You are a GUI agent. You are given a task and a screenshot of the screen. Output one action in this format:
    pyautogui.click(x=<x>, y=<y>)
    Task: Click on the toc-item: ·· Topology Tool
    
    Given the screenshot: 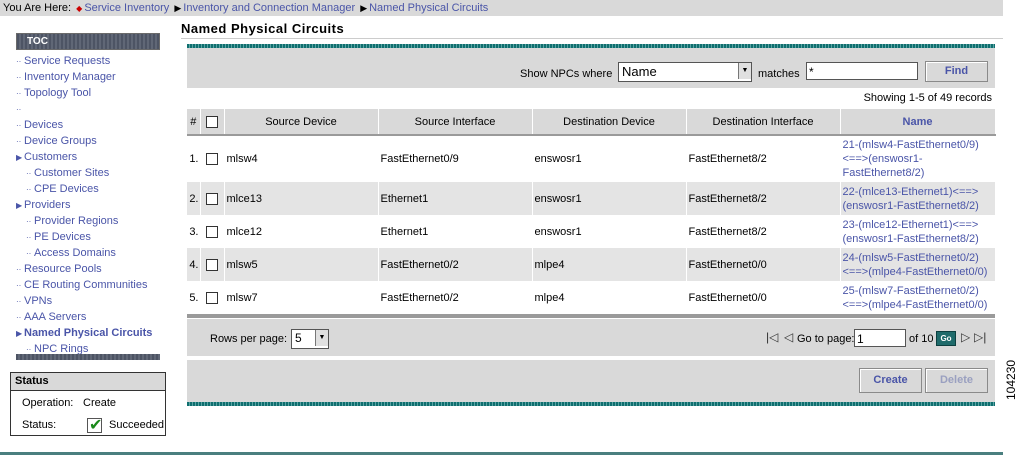 What is the action you would take?
    pyautogui.click(x=88, y=93)
    